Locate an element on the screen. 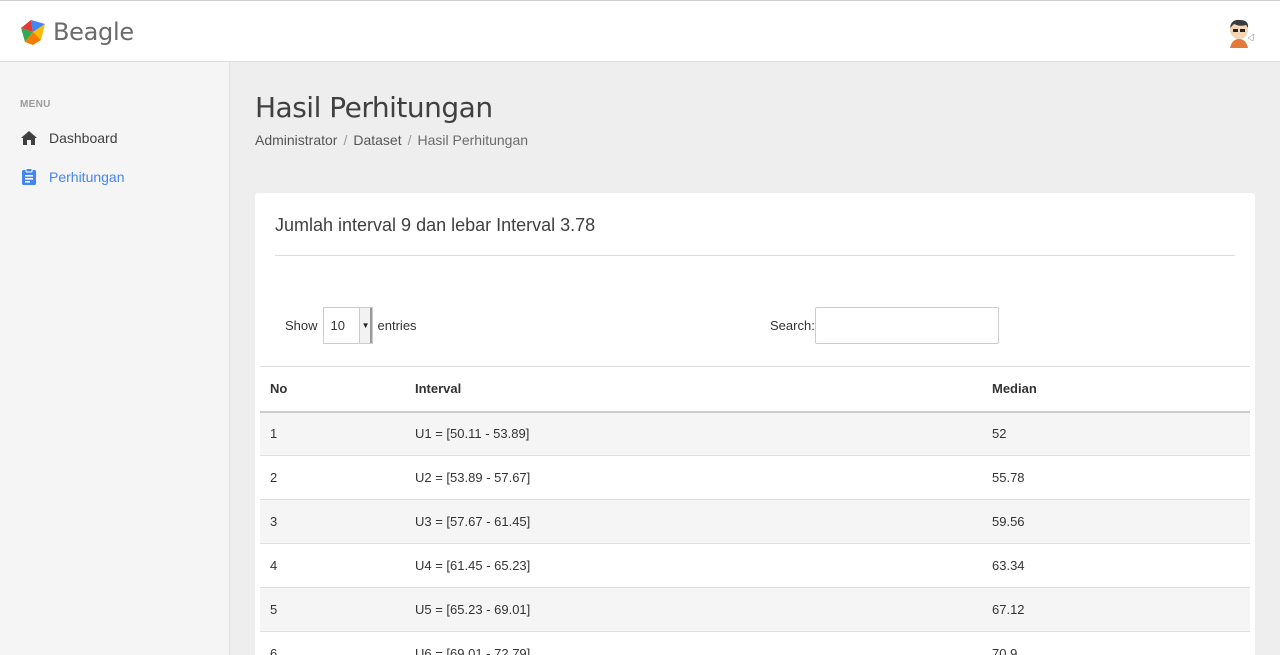  clipboard-icon is located at coordinates (29, 176).